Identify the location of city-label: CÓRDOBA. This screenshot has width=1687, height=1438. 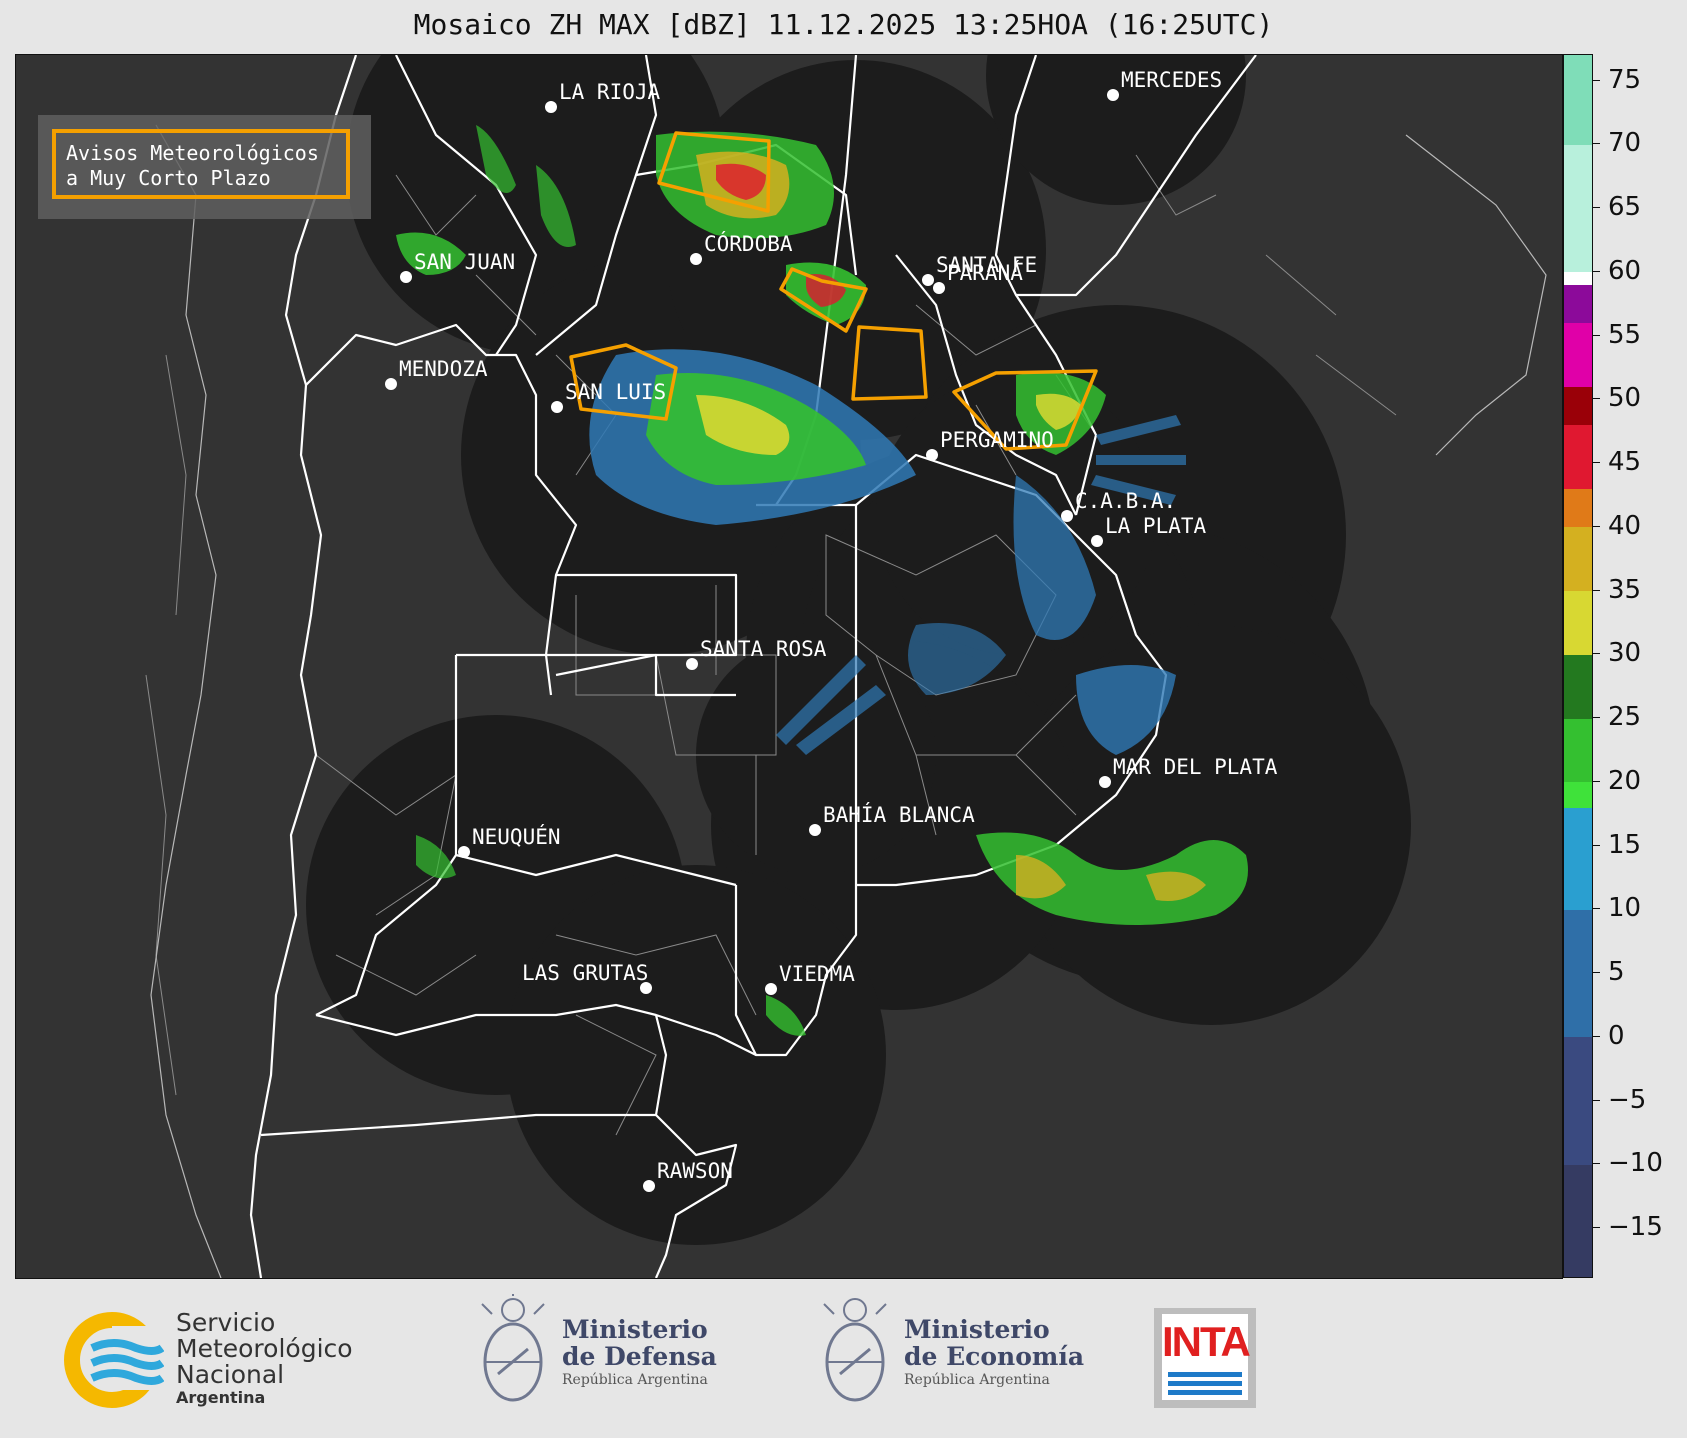
(748, 243).